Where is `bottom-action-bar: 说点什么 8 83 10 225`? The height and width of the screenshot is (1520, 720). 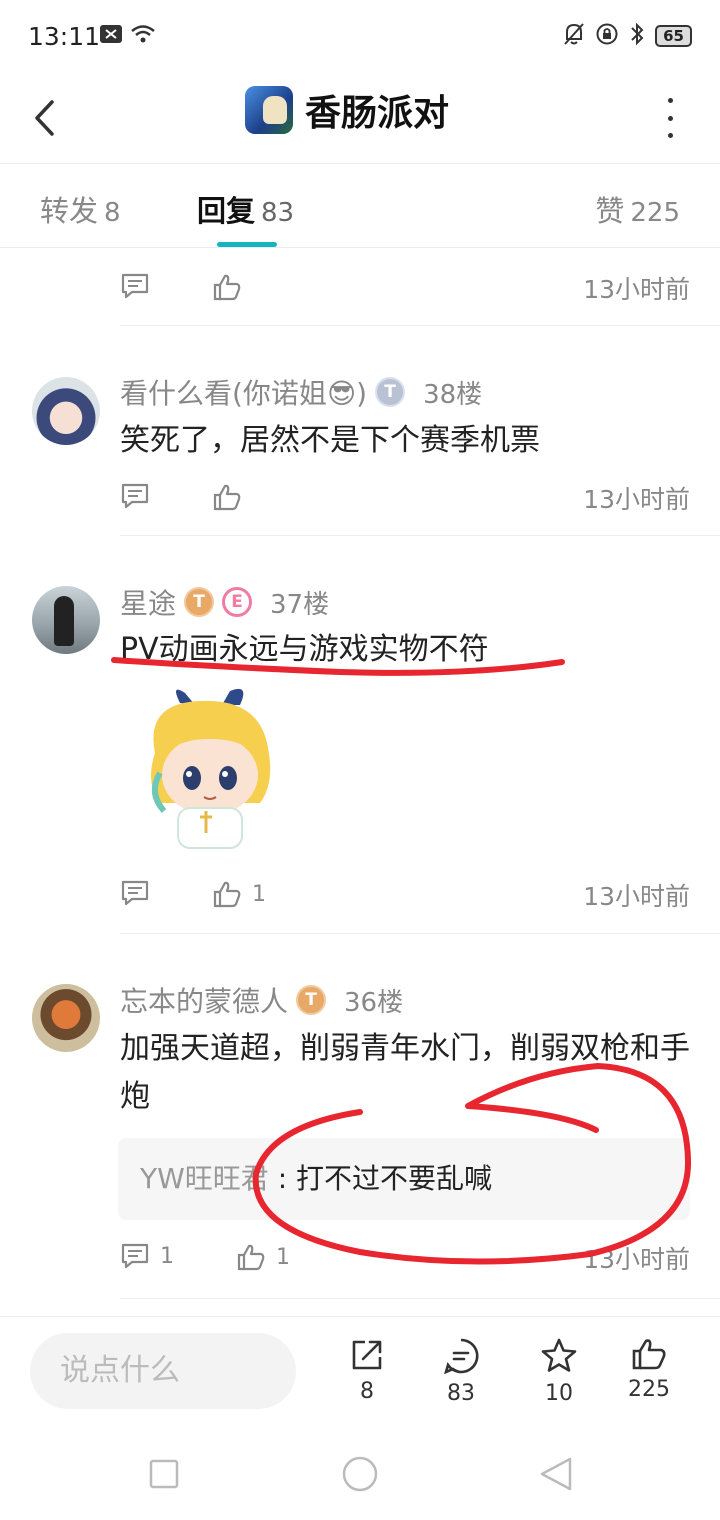
bottom-action-bar: 说点什么 8 83 10 225 is located at coordinates (360, 1372).